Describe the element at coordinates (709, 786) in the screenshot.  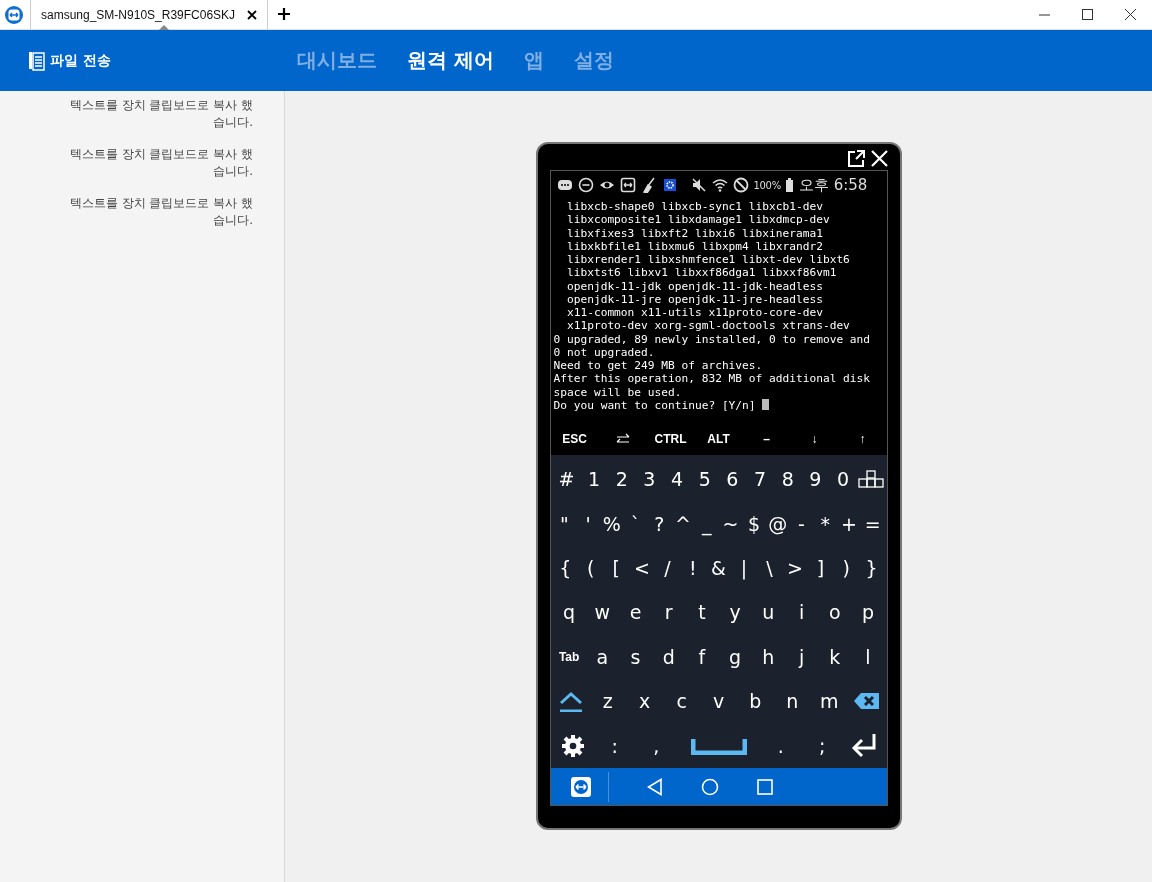
I see `home-icon` at that location.